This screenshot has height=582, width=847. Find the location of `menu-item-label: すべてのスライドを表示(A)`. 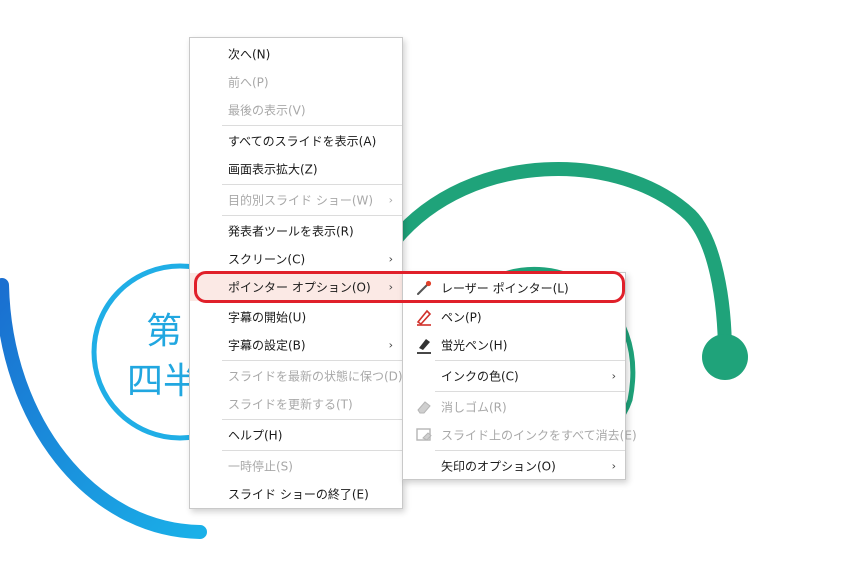

menu-item-label: すべてのスライドを表示(A) is located at coordinates (302, 141).